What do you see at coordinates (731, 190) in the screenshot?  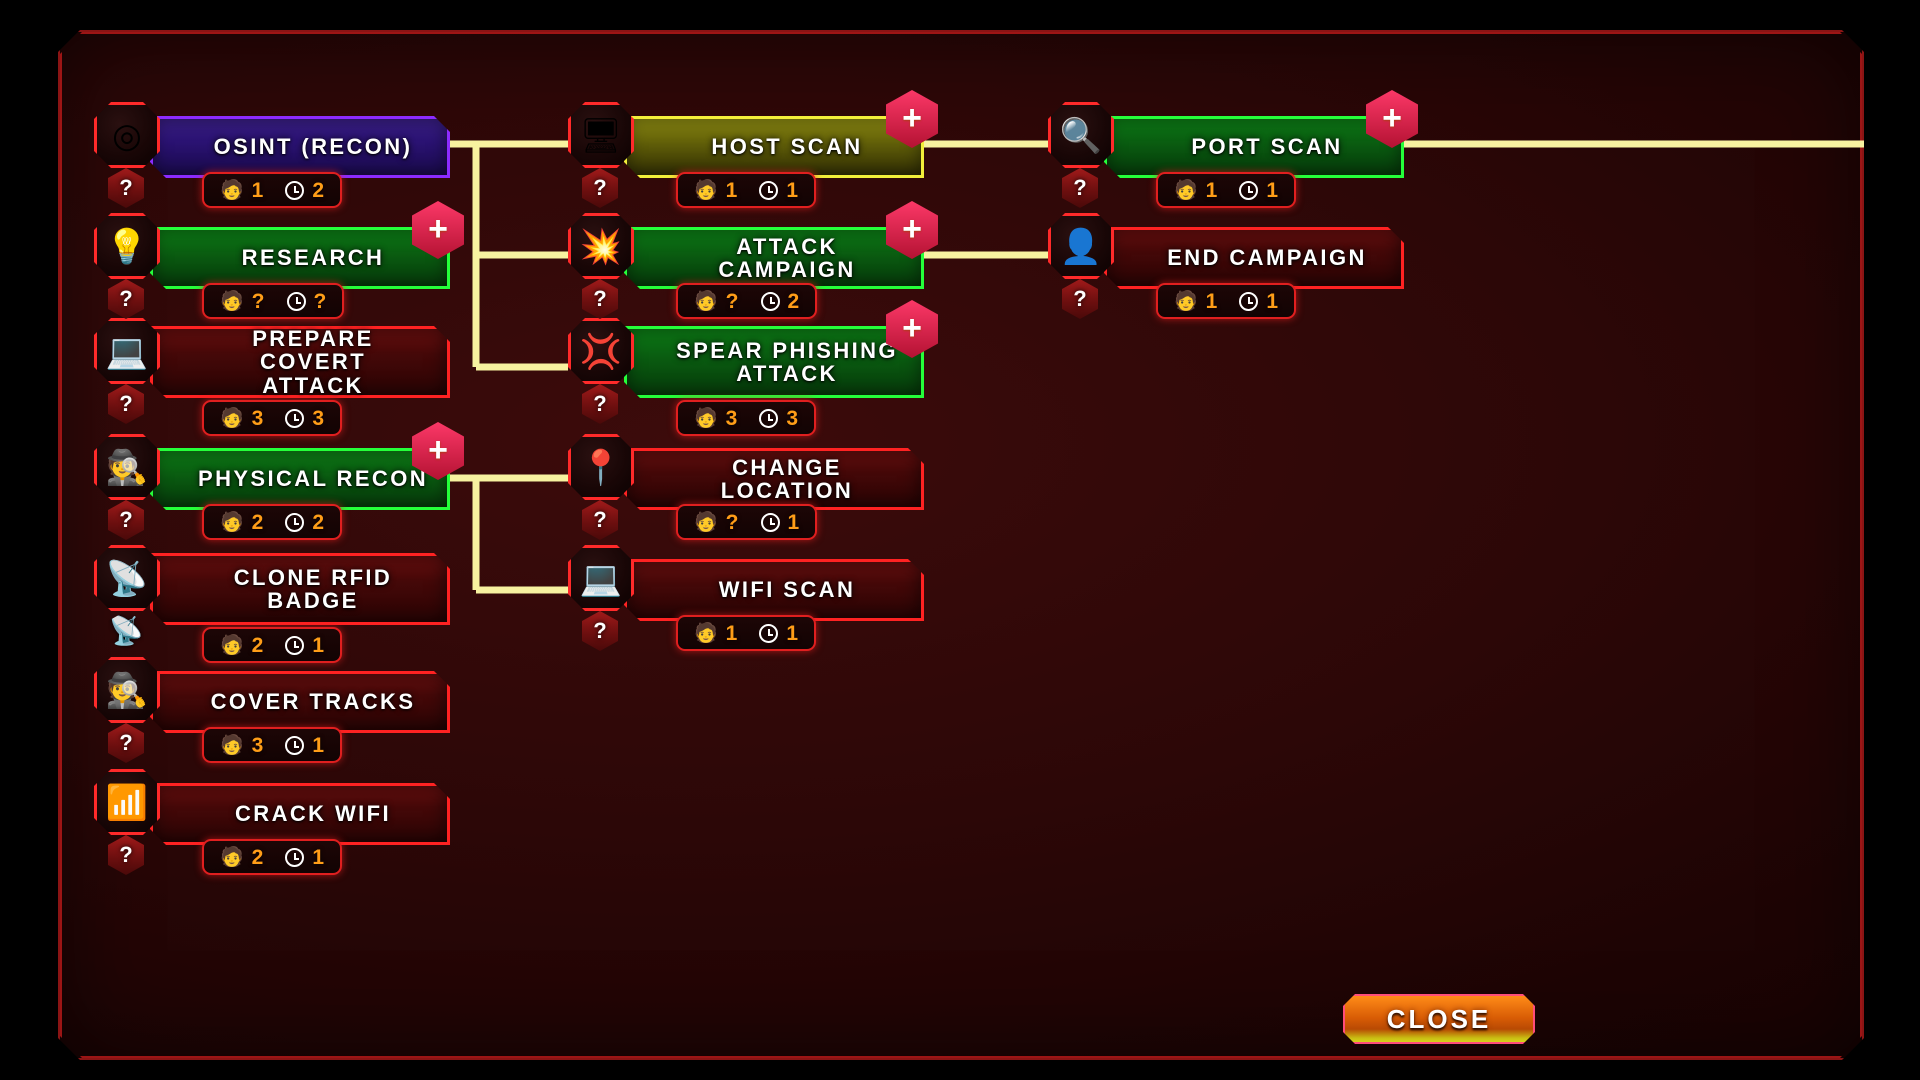 I see `operatives-value-host-scan: 1` at bounding box center [731, 190].